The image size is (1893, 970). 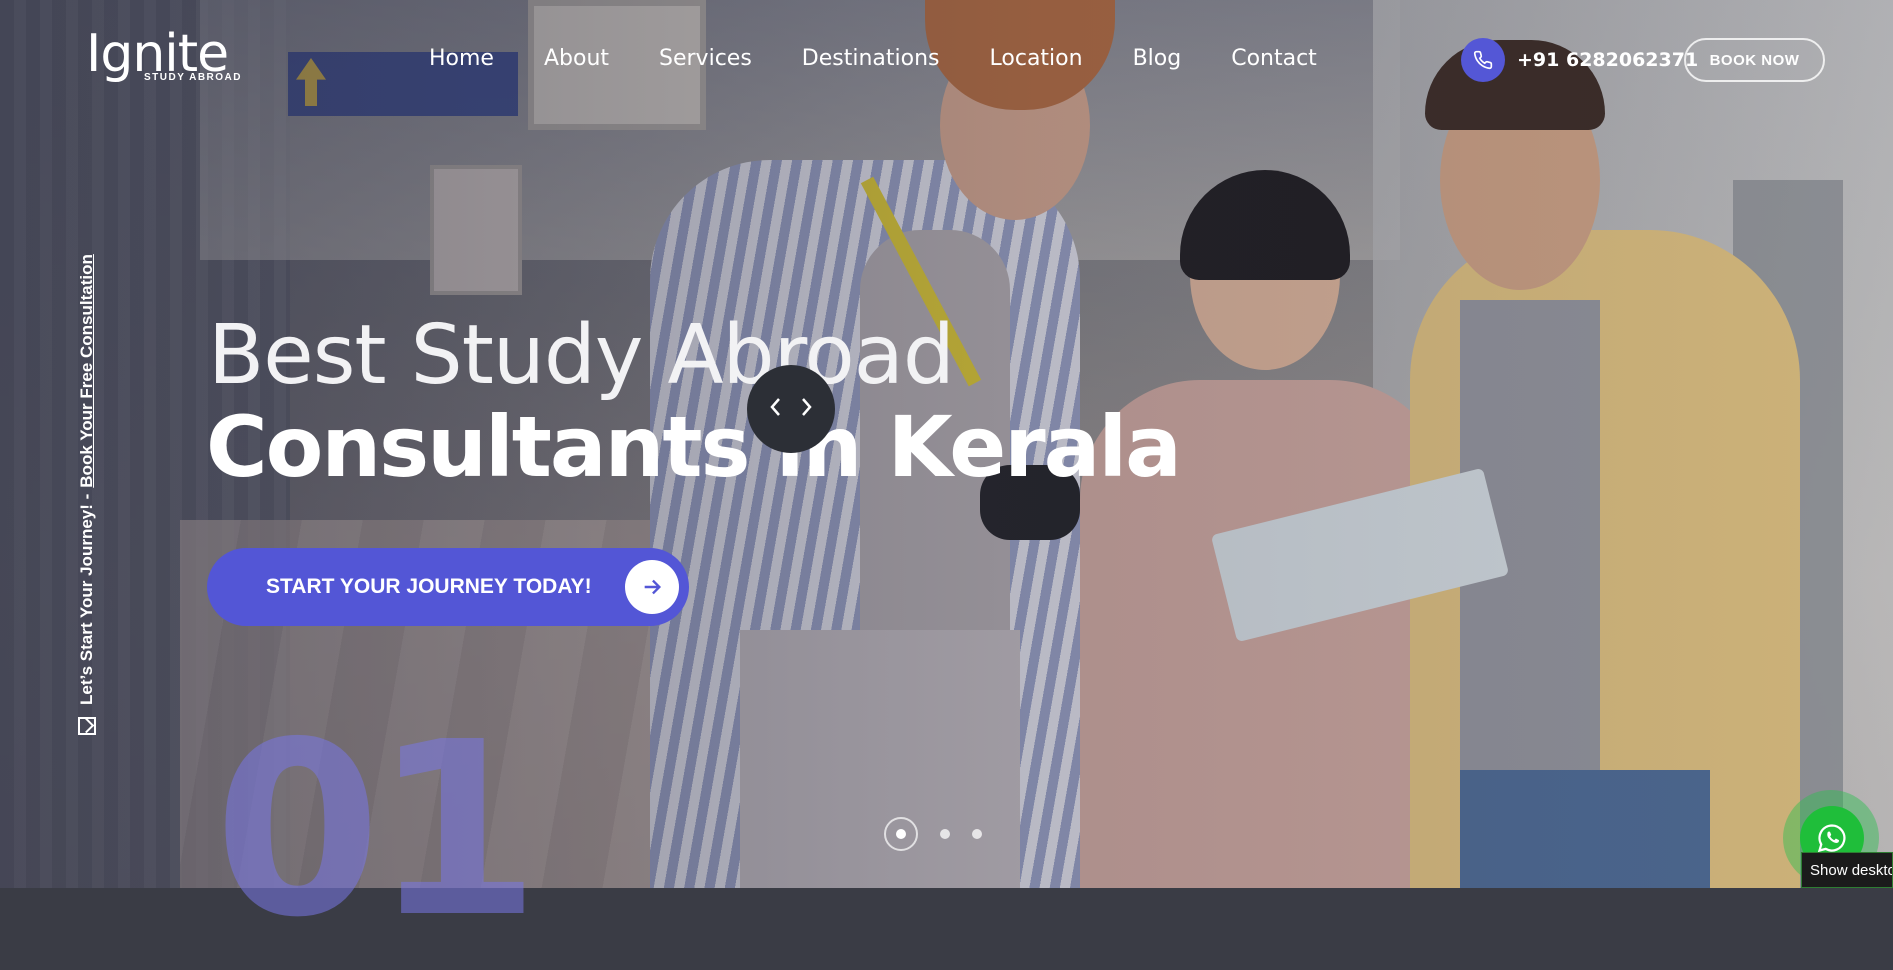 What do you see at coordinates (652, 587) in the screenshot?
I see `arrow-right-icon` at bounding box center [652, 587].